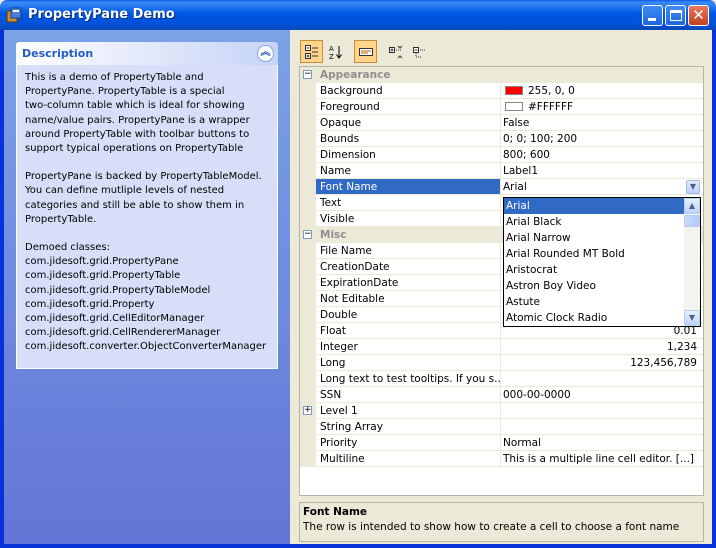 The height and width of the screenshot is (548, 716). I want to click on expand-all-button, so click(395, 51).